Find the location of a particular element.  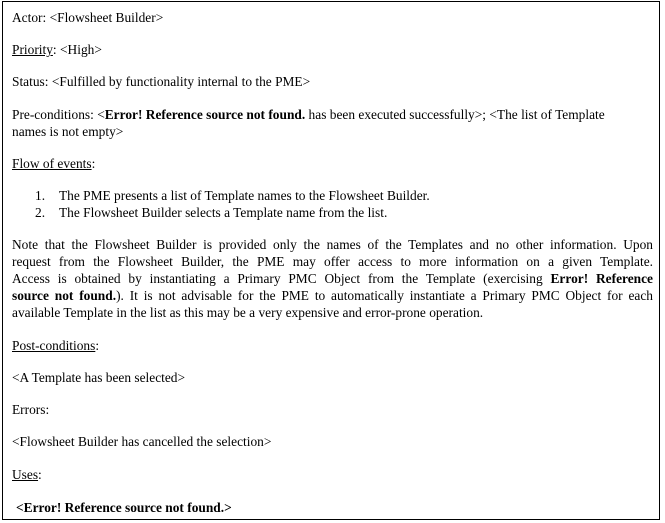

uses-heading: Uses: is located at coordinates (27, 474).